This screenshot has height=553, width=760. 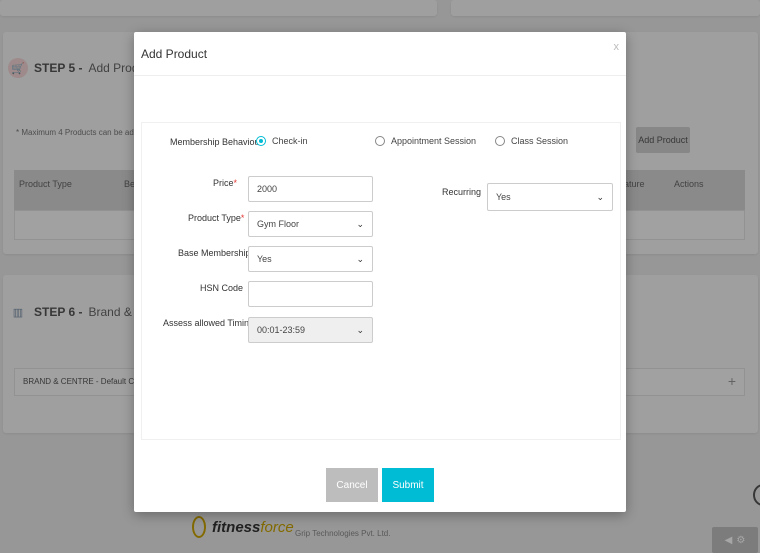 I want to click on radio-class-session: Class Session, so click(x=531, y=141).